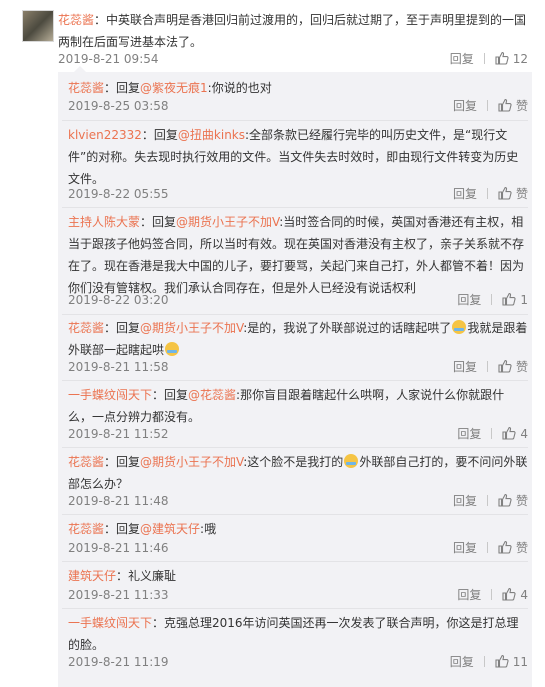  I want to click on timestamp: 2019-8-22 05:55, so click(118, 194).